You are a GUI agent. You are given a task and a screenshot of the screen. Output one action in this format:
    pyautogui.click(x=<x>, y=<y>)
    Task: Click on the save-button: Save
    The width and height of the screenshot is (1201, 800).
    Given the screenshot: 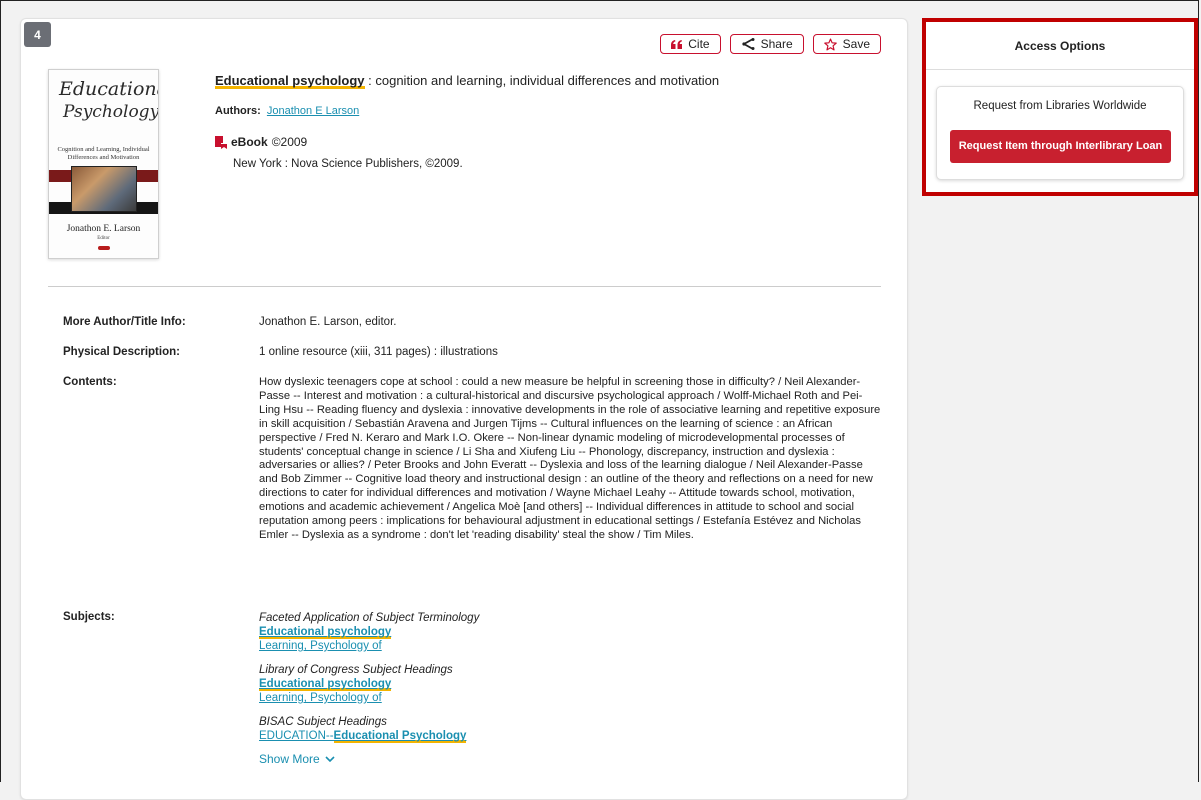 What is the action you would take?
    pyautogui.click(x=846, y=44)
    